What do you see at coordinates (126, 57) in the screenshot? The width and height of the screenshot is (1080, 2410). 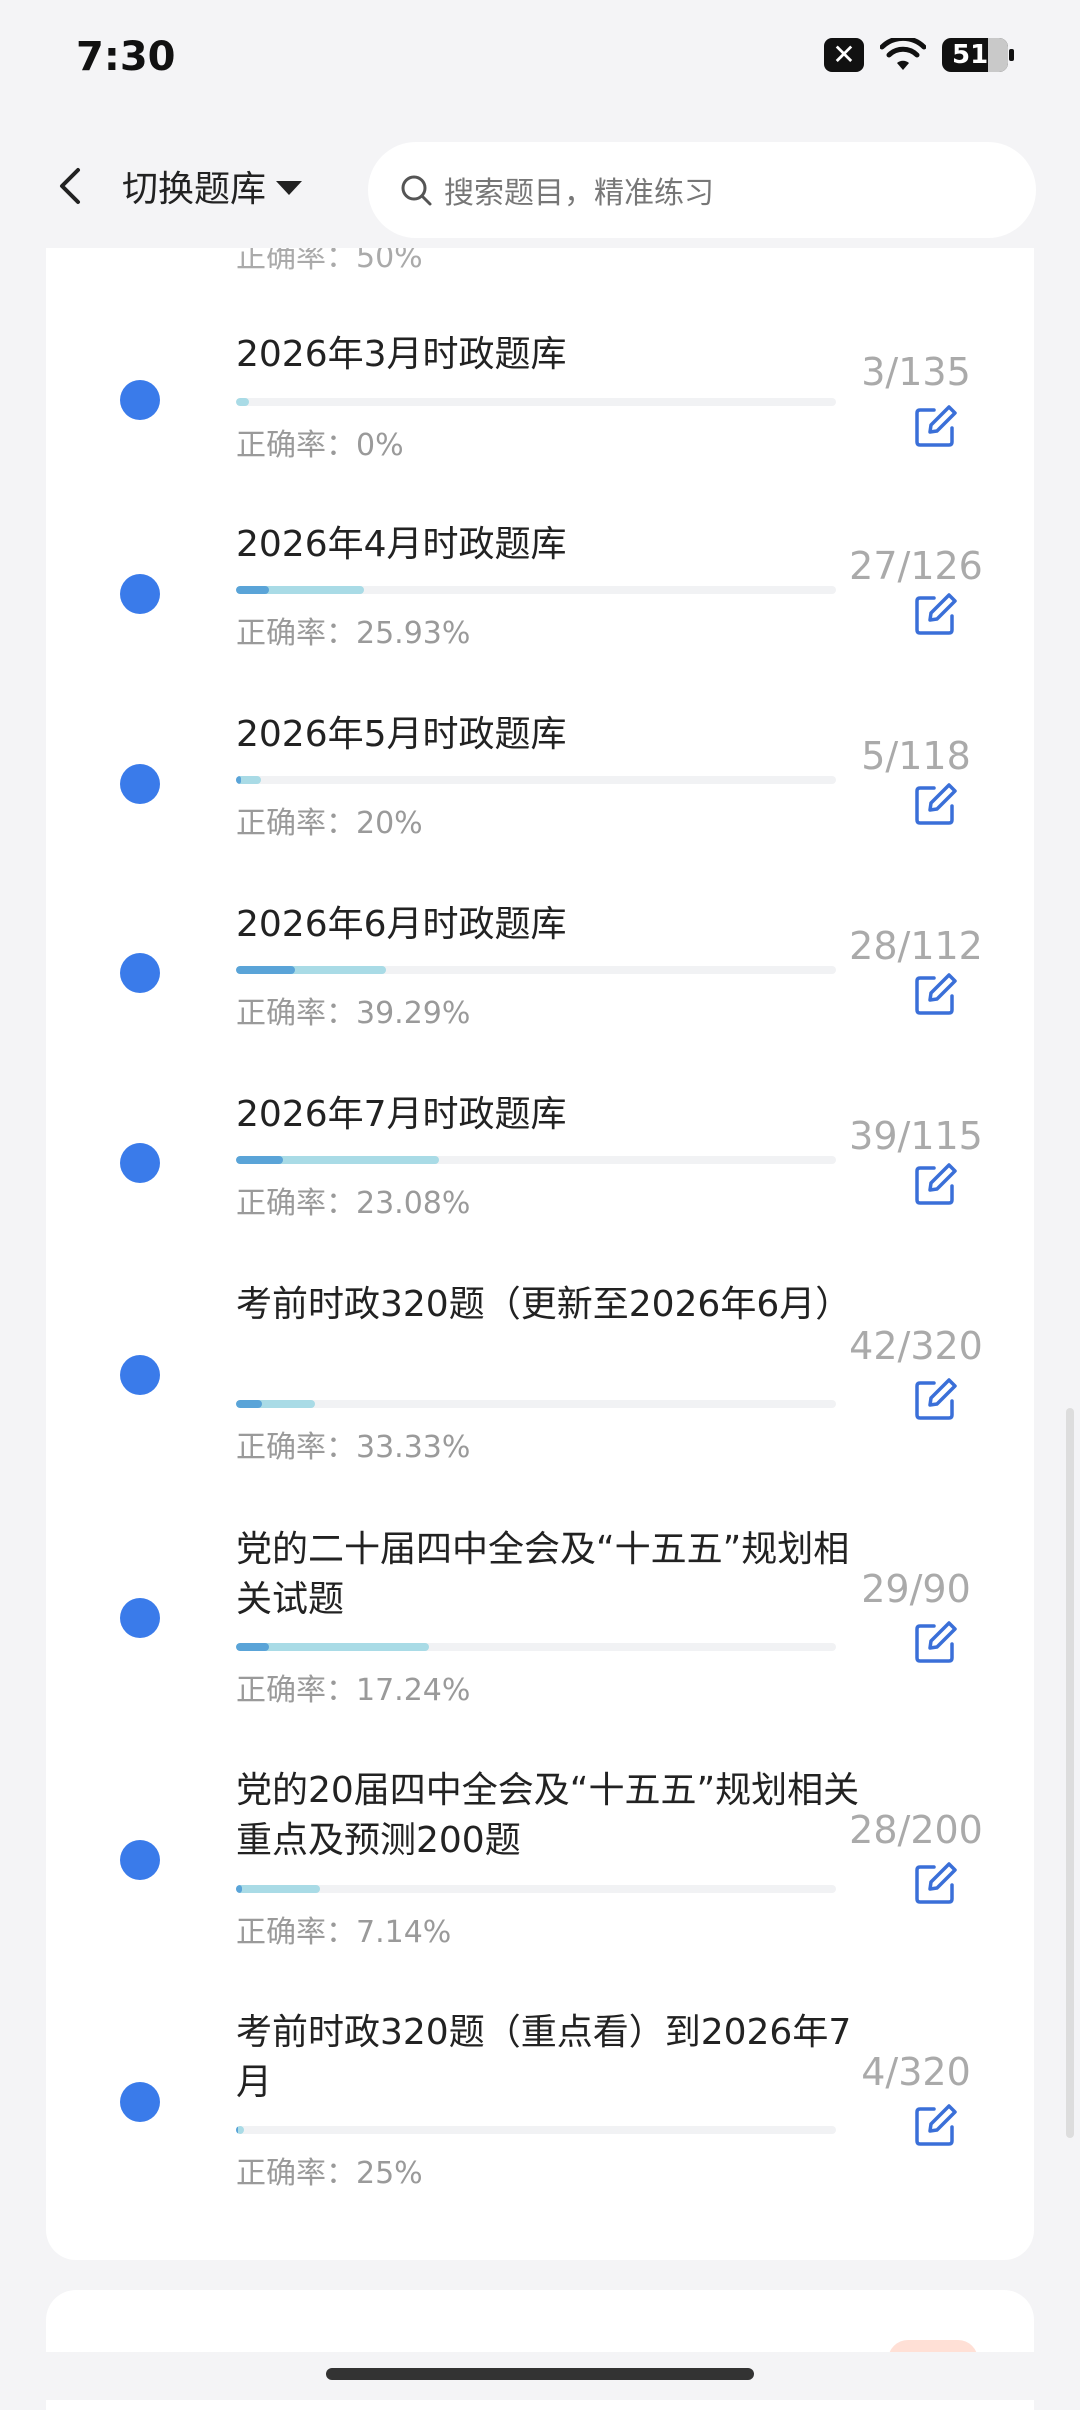 I see `status-time: 7:30` at bounding box center [126, 57].